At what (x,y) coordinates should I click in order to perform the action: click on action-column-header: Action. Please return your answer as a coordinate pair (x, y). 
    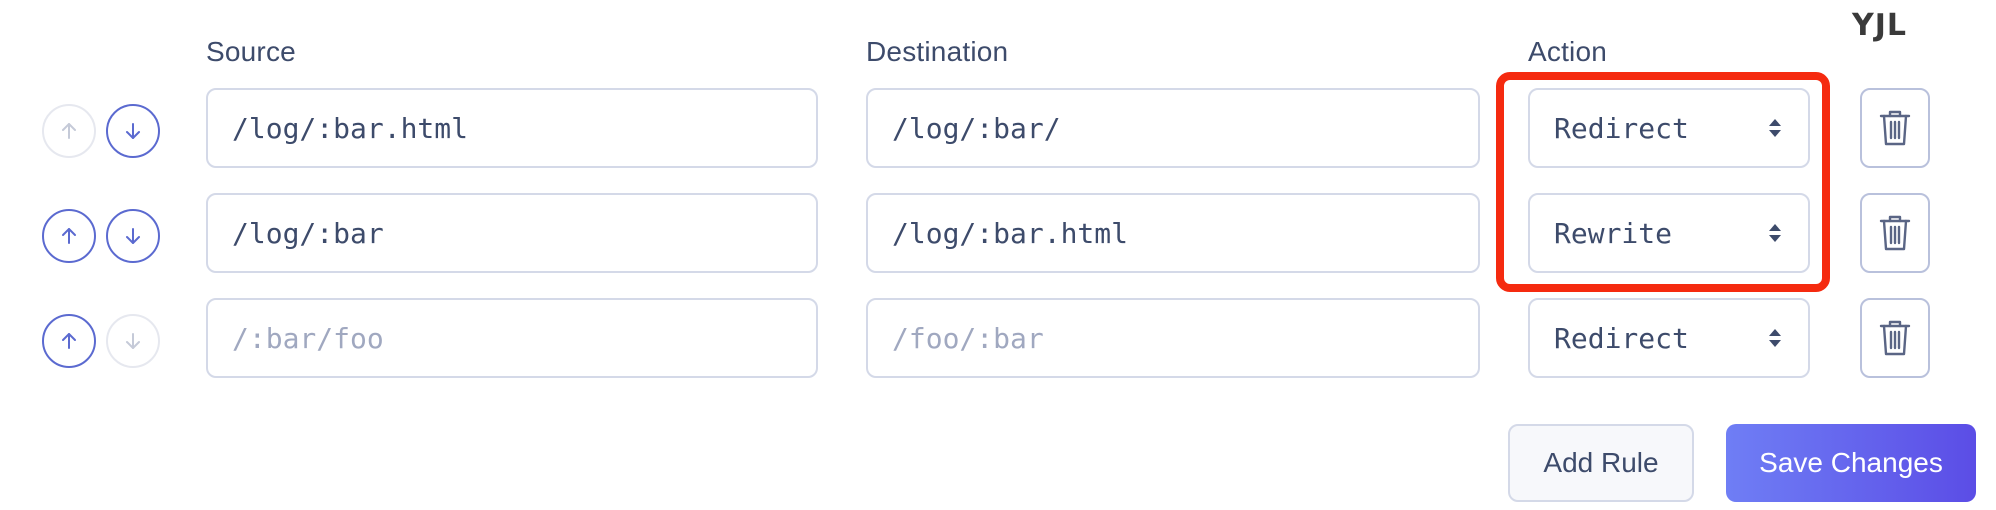
    Looking at the image, I should click on (1568, 51).